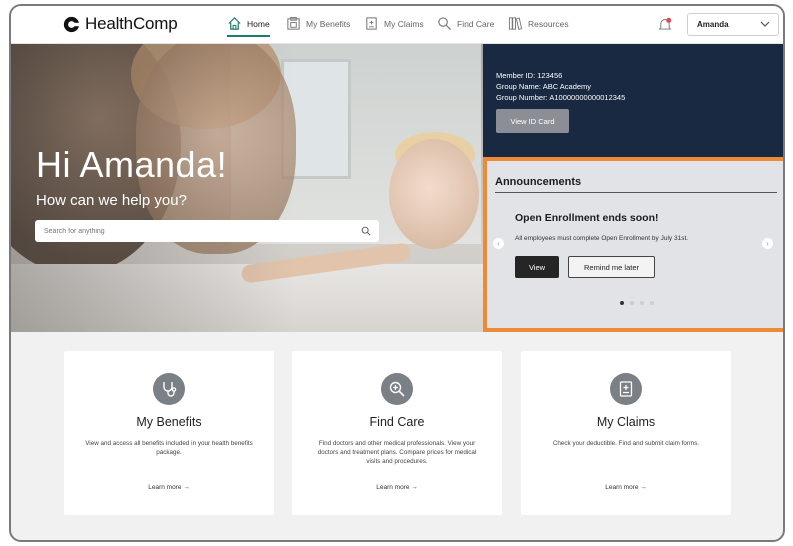 The height and width of the screenshot is (546, 793). Describe the element at coordinates (665, 24) in the screenshot. I see `notification-bell-icon` at that location.